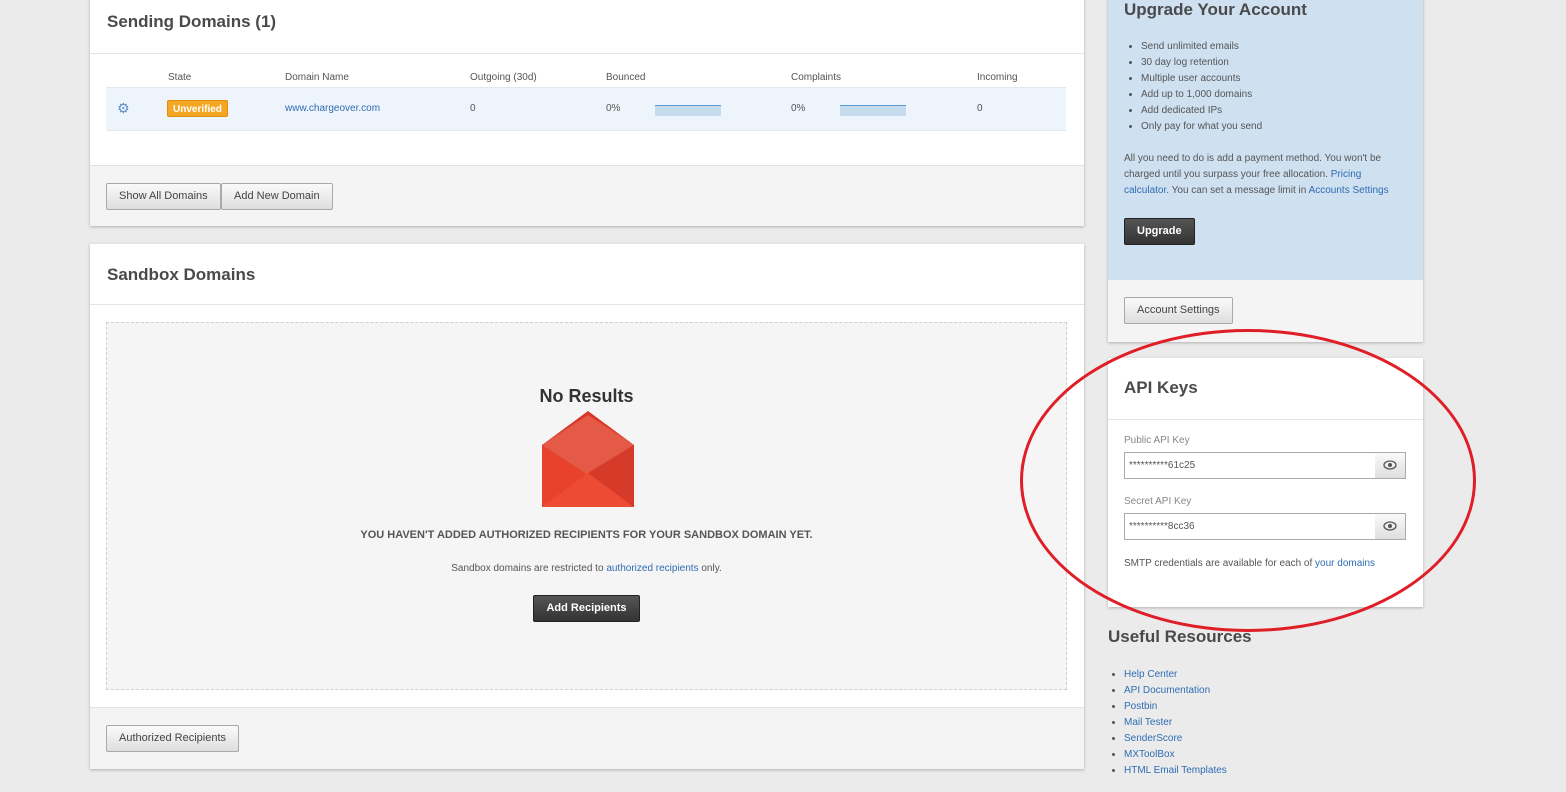  Describe the element at coordinates (1157, 440) in the screenshot. I see `public-key-label: Public API Key` at that location.